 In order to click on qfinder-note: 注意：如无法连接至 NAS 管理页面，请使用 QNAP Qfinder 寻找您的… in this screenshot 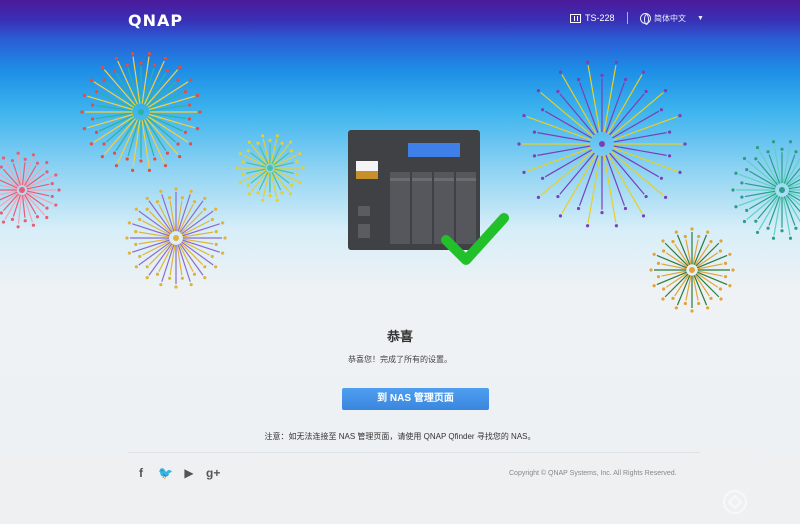, I will do `click(400, 436)`.